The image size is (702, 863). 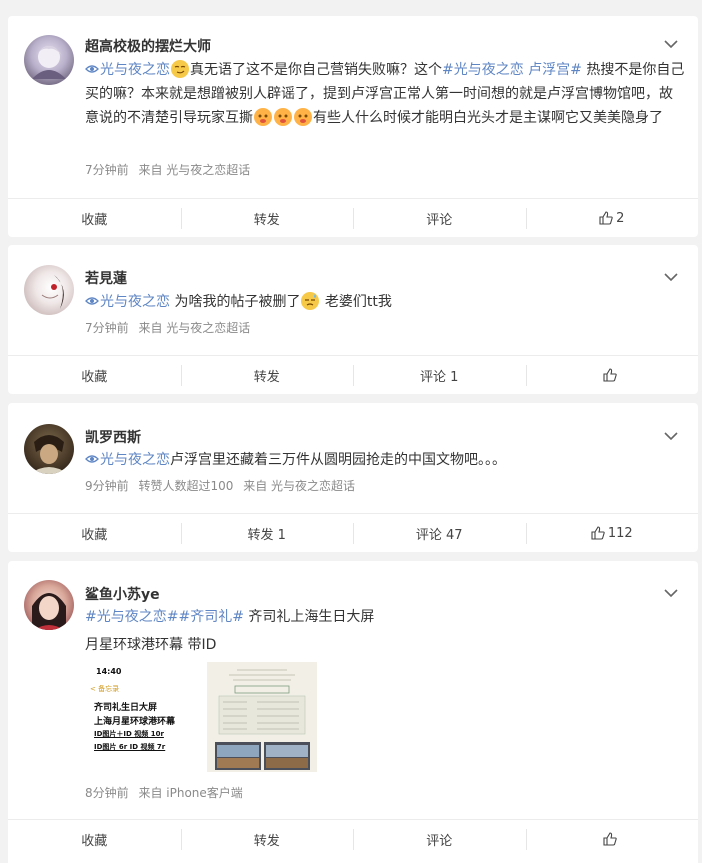 I want to click on timestamp: 8分钟前, so click(x=107, y=793).